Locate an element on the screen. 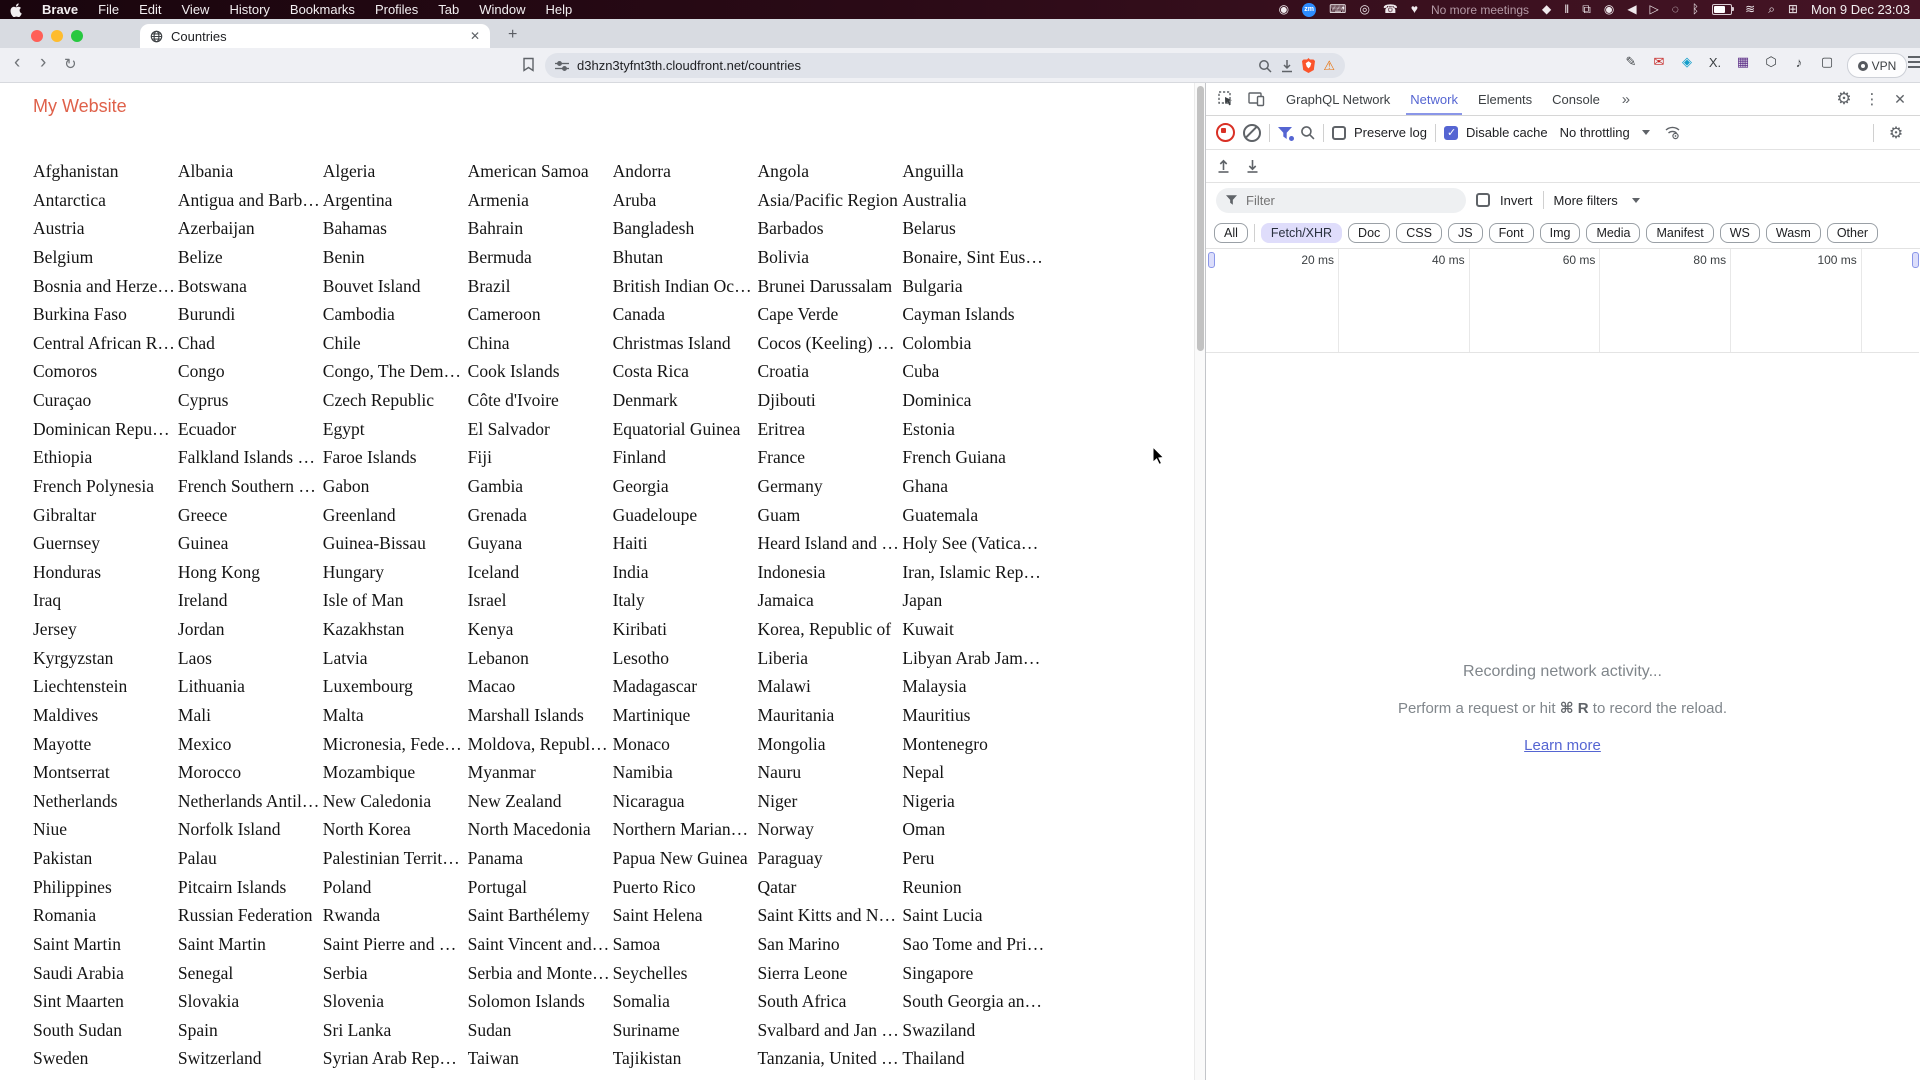  mail-icon: ✉ is located at coordinates (1659, 62).